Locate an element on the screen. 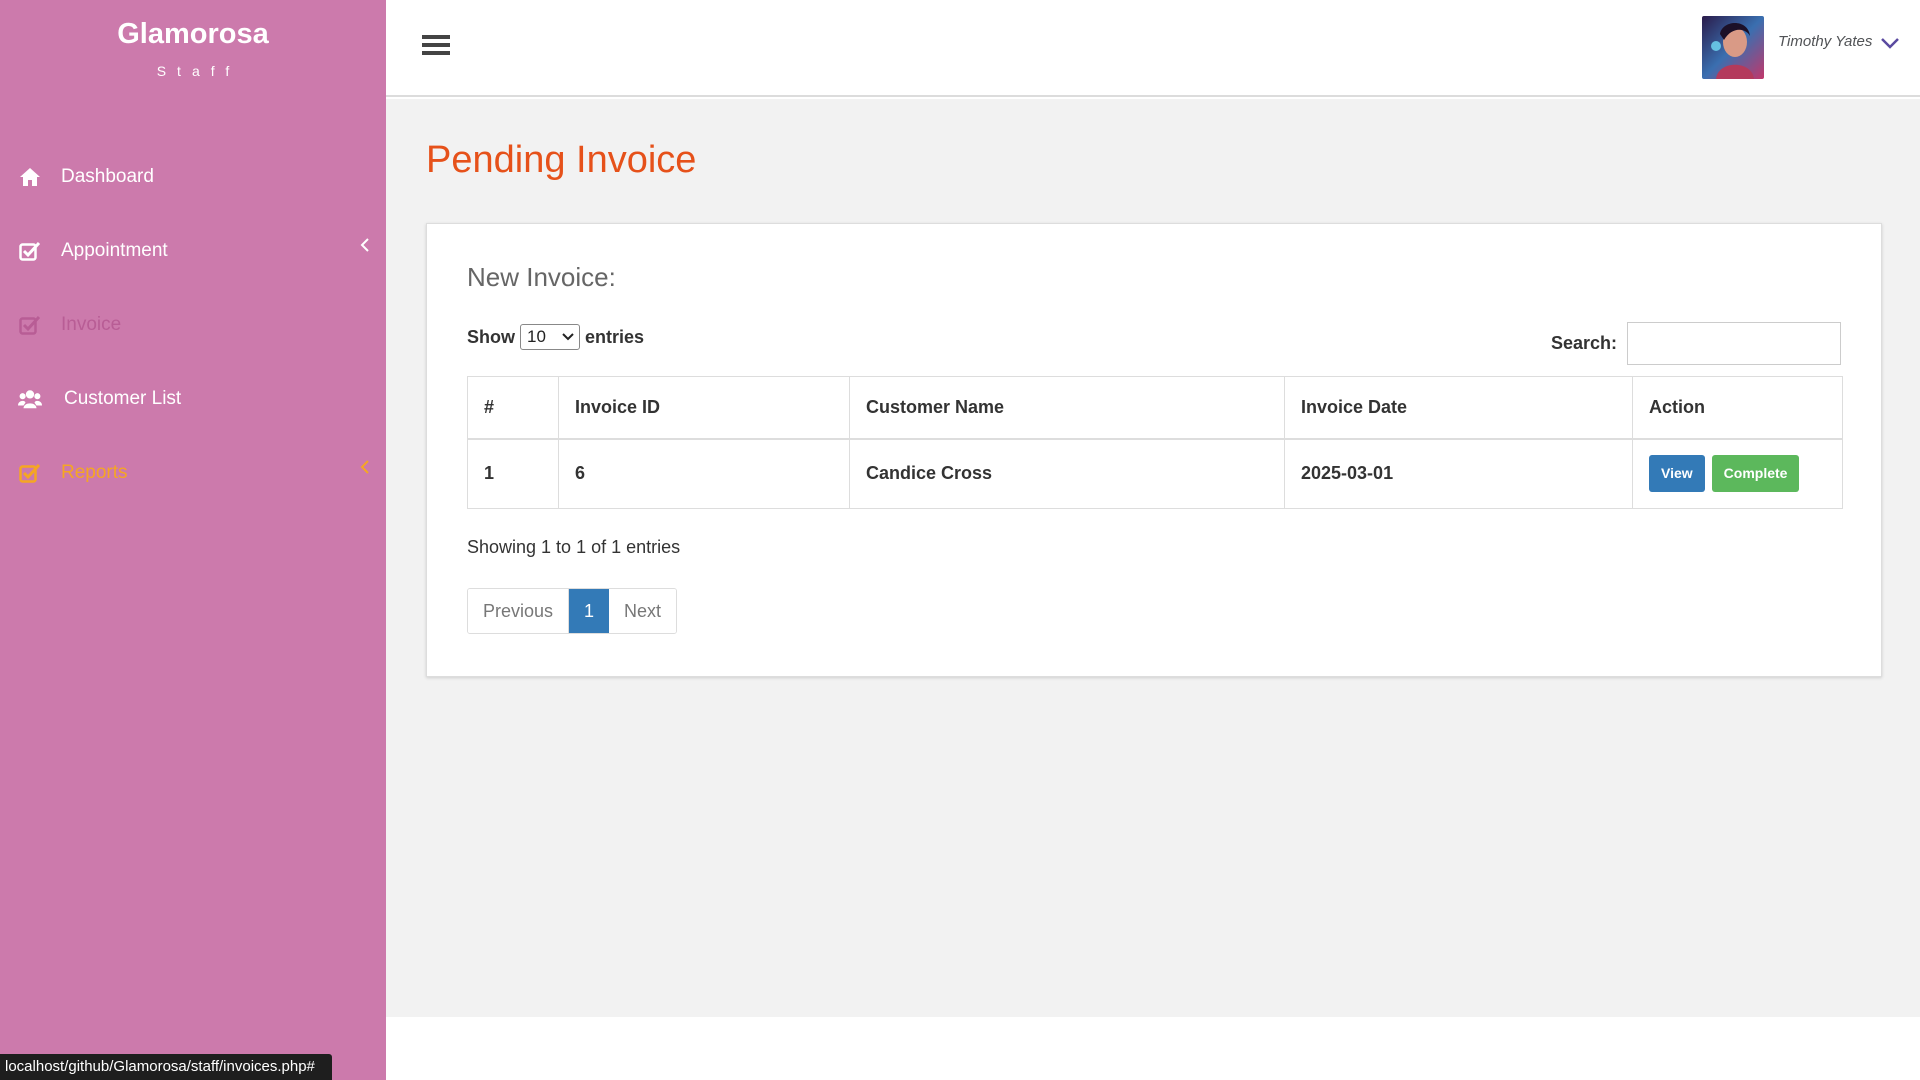  user-avatar is located at coordinates (1733, 47).